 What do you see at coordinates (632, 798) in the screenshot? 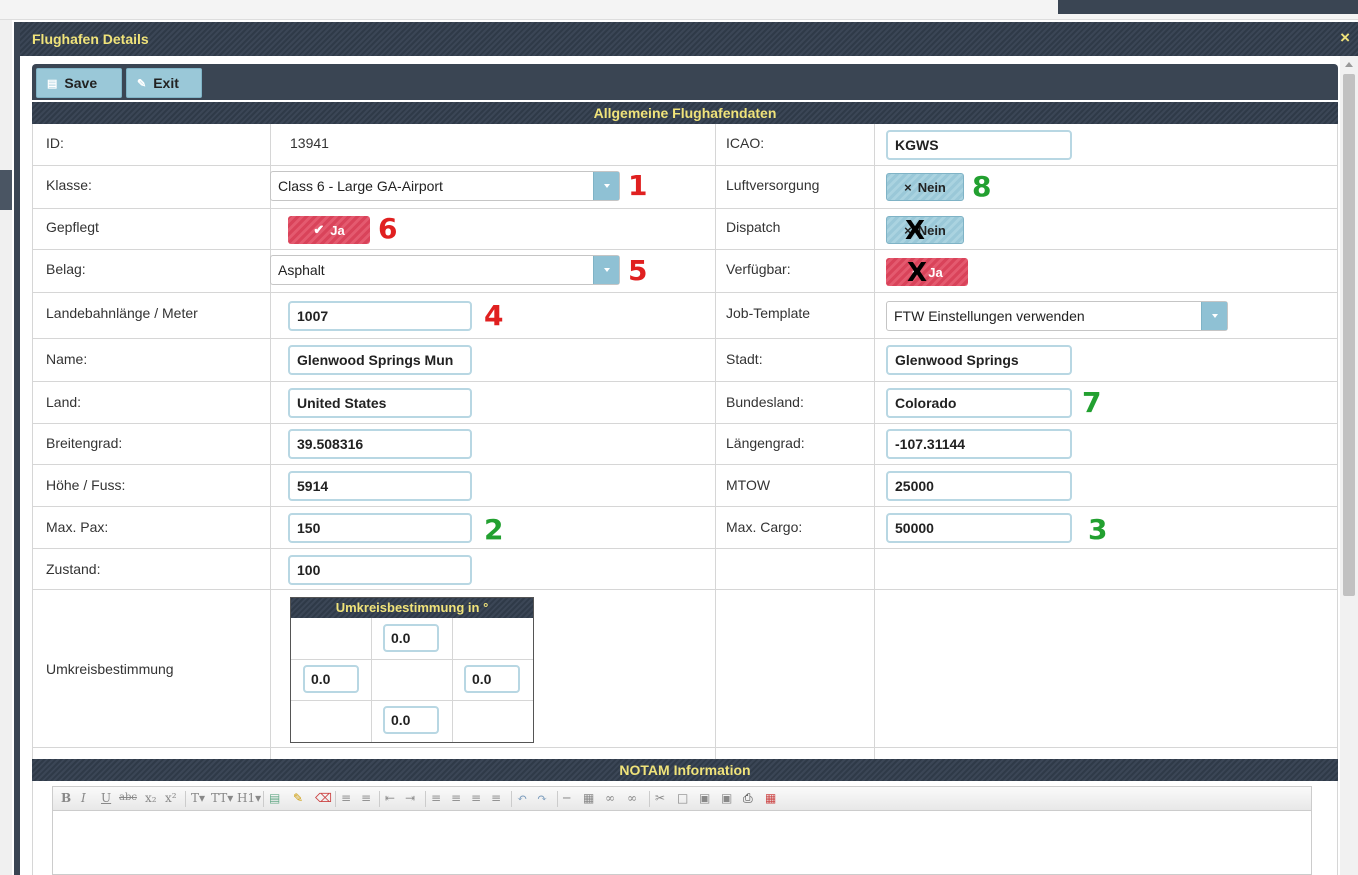
I see `unlink-icon: ∞` at bounding box center [632, 798].